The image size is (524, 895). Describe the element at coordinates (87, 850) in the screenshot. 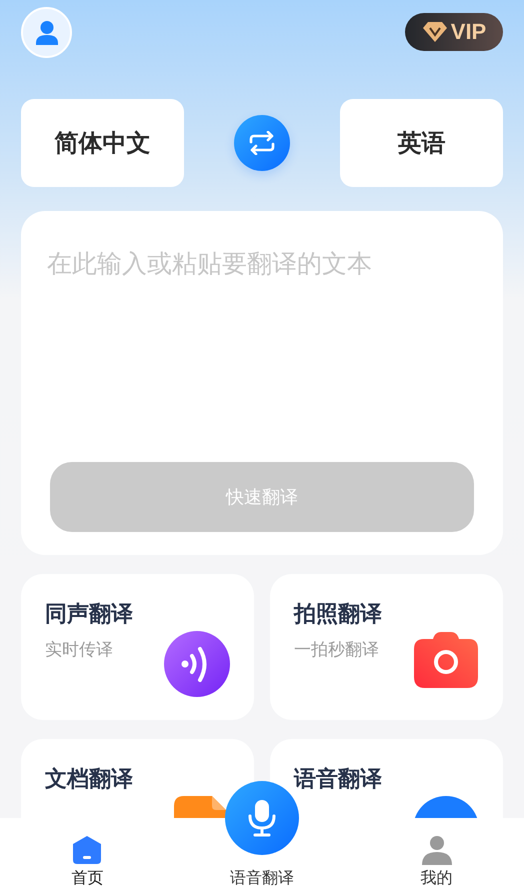

I see `home-icon` at that location.